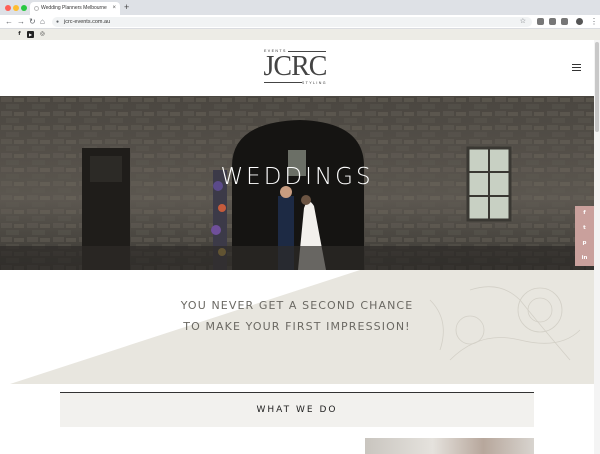 The image size is (600, 454). I want to click on tab-close-icon: ×, so click(114, 8).